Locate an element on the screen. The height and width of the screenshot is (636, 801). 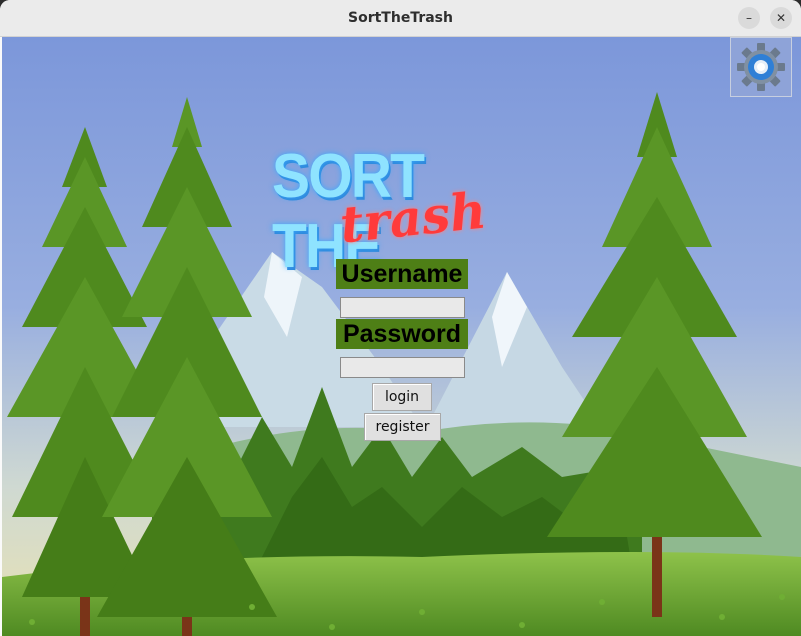
title-bar: SortTheTrash – ✕ is located at coordinates (400, 18).